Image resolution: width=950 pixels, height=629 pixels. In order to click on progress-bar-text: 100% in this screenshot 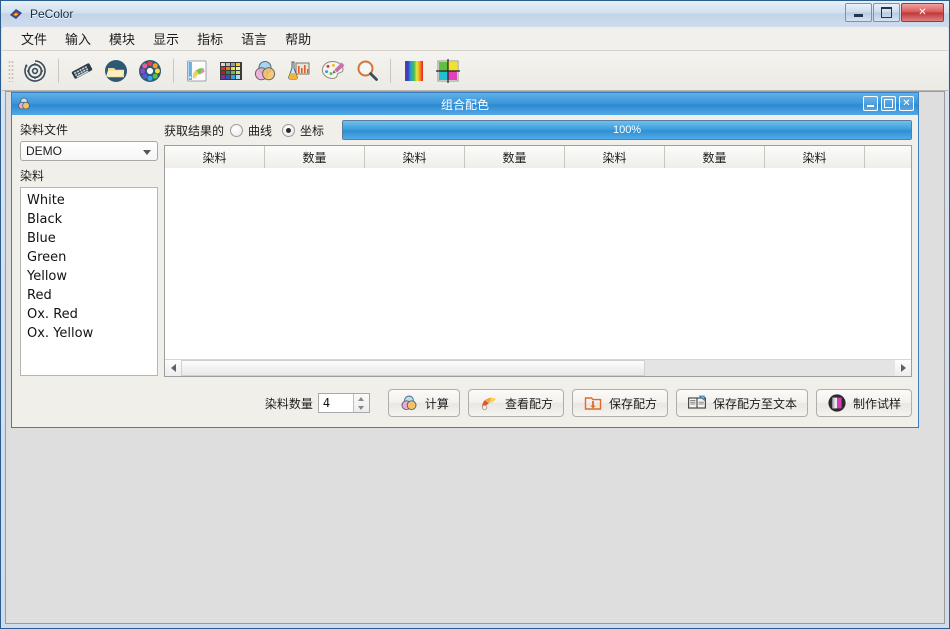, I will do `click(627, 130)`.